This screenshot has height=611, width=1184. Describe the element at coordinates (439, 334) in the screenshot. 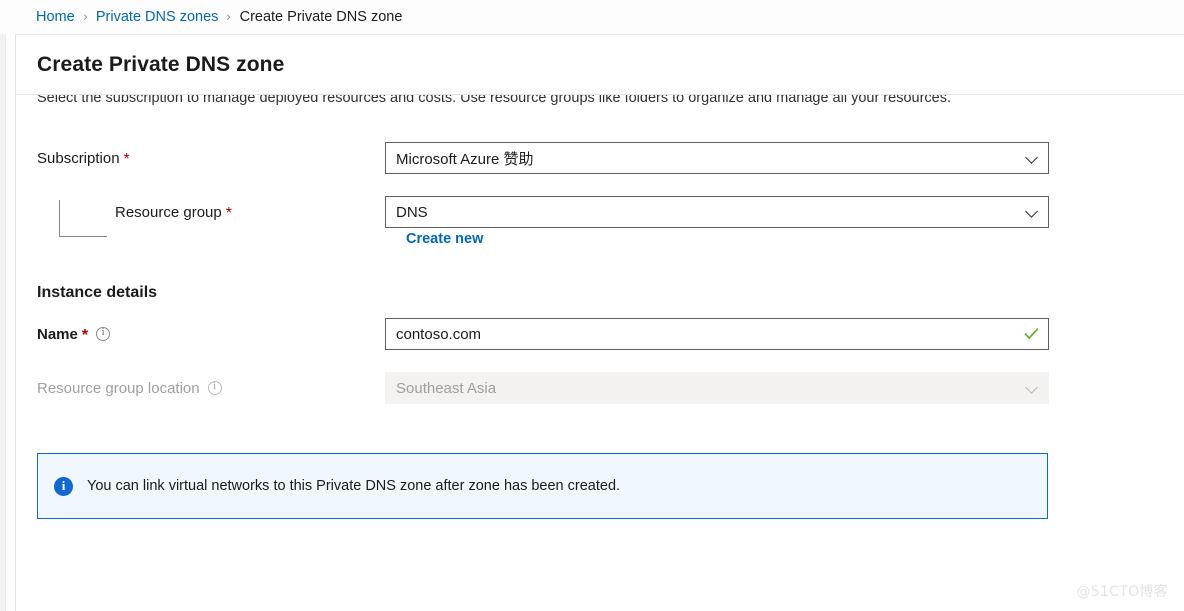

I see `name-input-value: contoso.com` at that location.